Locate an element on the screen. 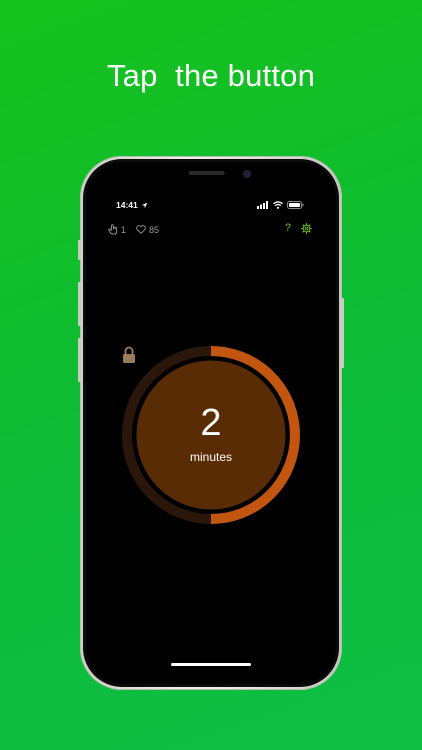 The image size is (422, 750). taps-counter: 1 is located at coordinates (117, 229).